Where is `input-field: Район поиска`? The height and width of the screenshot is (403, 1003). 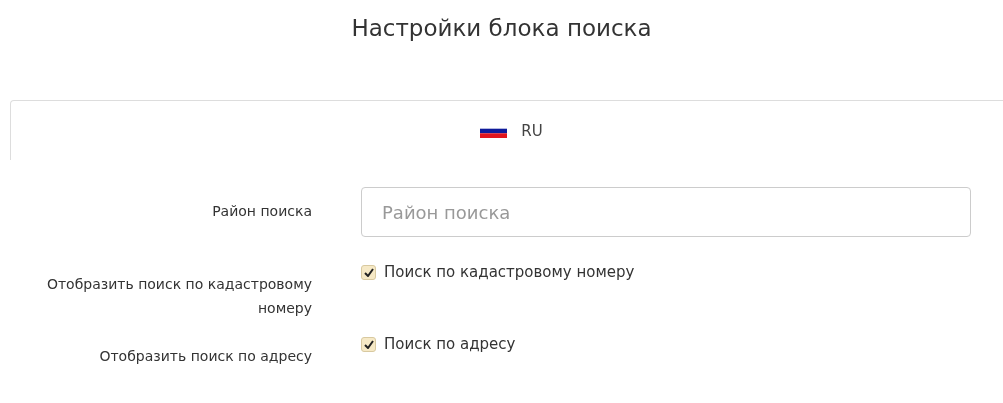
input-field: Район поиска is located at coordinates (666, 212).